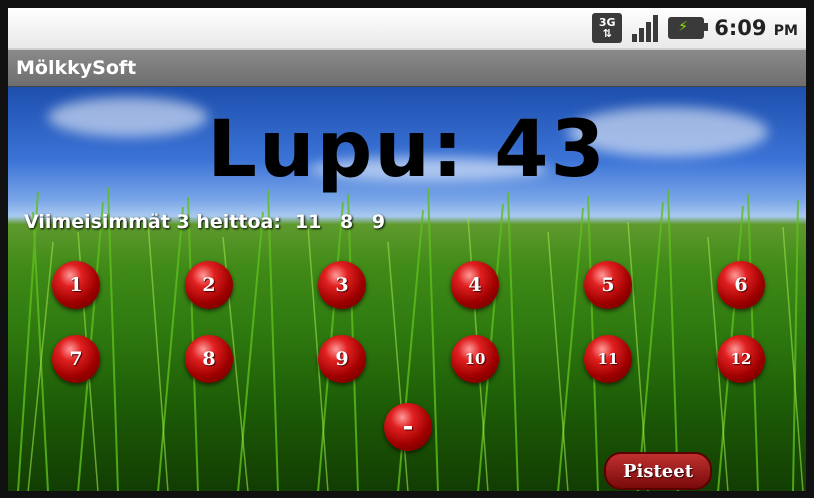 The width and height of the screenshot is (814, 498). I want to click on app-title: MölkkySoft, so click(76, 68).